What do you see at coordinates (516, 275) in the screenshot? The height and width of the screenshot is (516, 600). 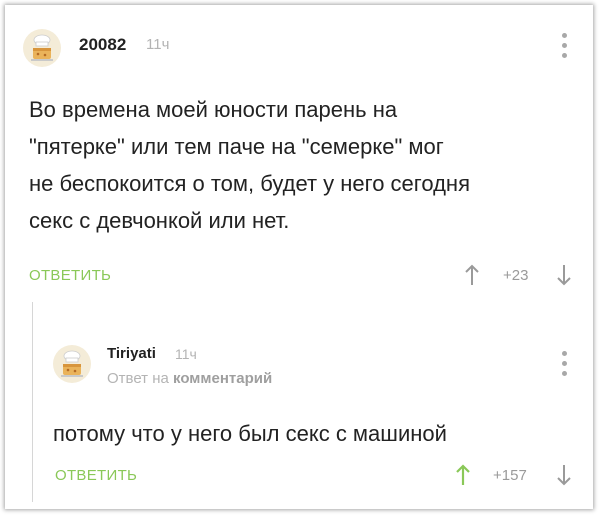 I see `rating: +23` at bounding box center [516, 275].